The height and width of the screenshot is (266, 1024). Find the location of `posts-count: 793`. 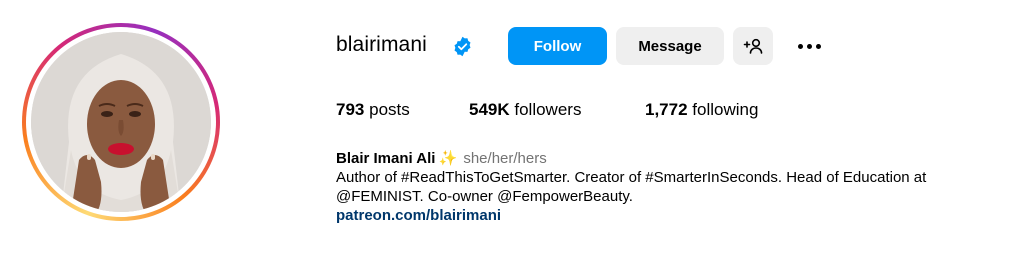

posts-count: 793 is located at coordinates (350, 109).